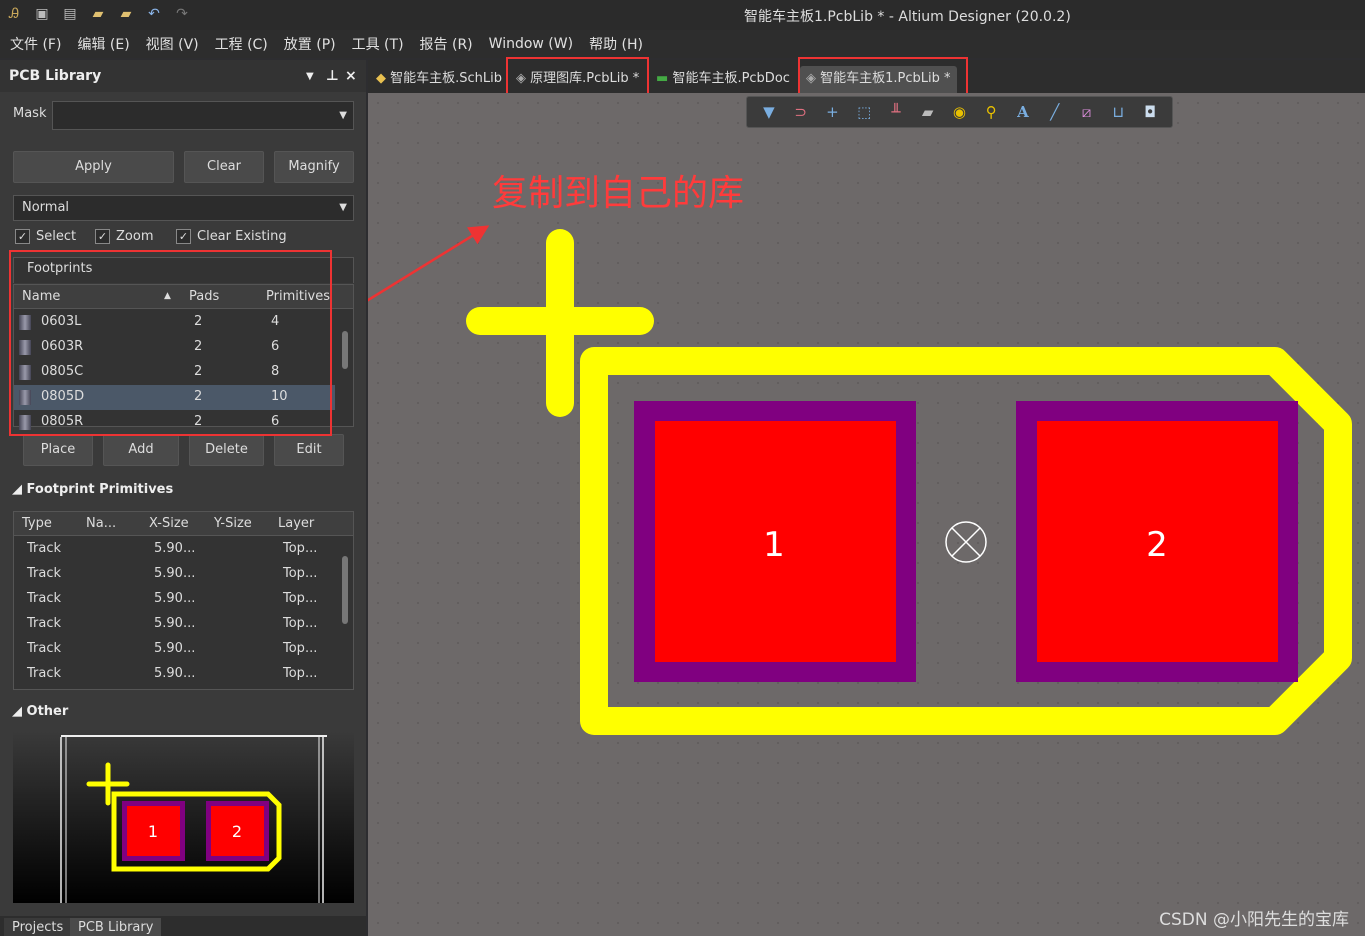 The width and height of the screenshot is (1365, 936). Describe the element at coordinates (93, 167) in the screenshot. I see `apply-button: Apply` at that location.